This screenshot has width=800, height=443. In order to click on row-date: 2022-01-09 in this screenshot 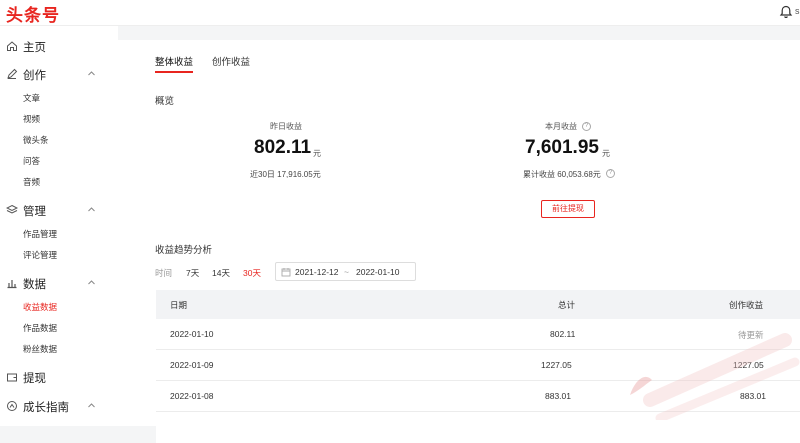, I will do `click(192, 365)`.